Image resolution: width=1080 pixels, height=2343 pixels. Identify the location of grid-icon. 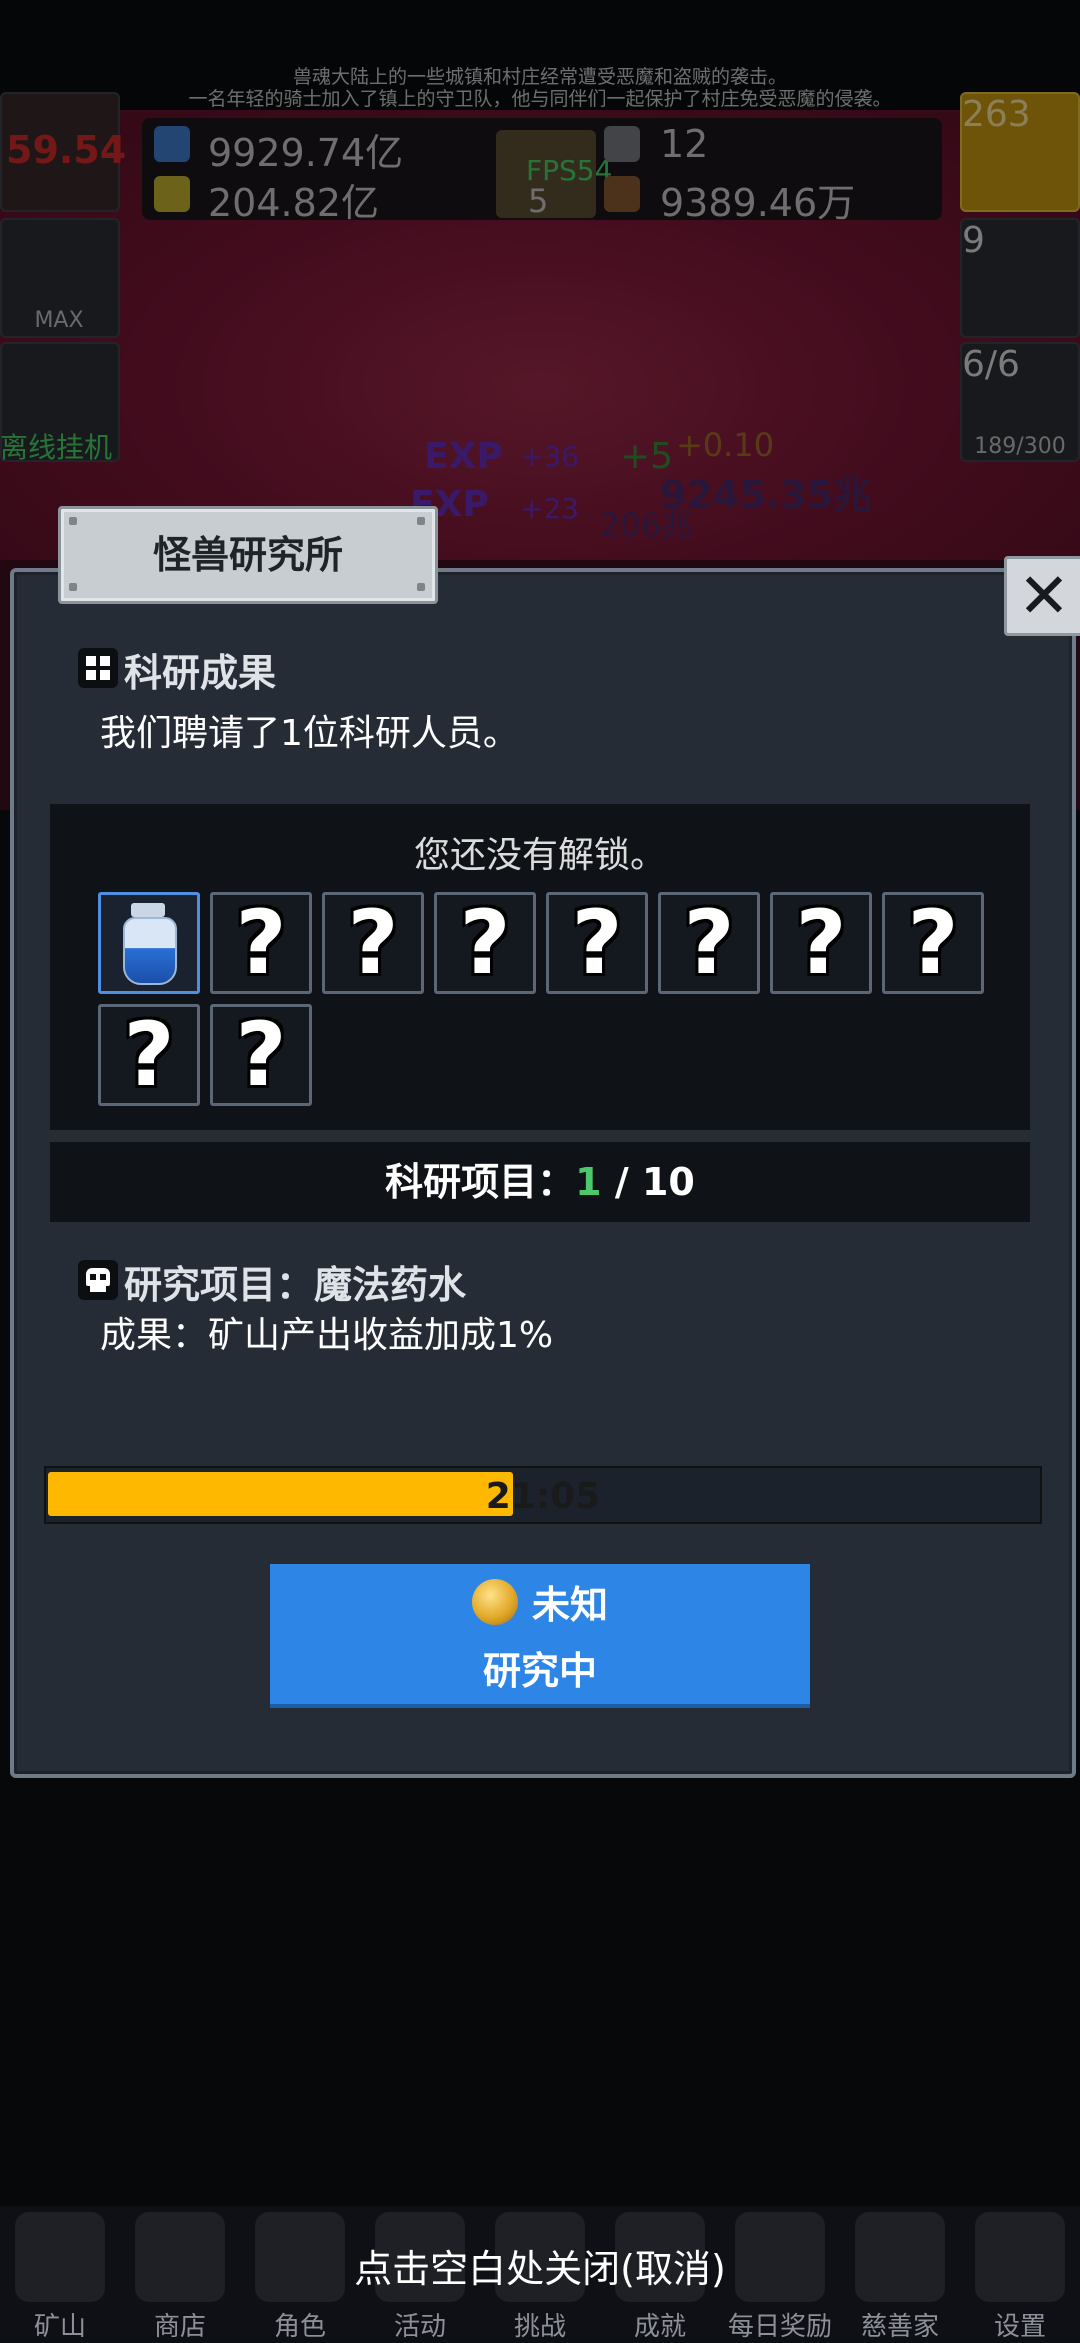
(98, 668).